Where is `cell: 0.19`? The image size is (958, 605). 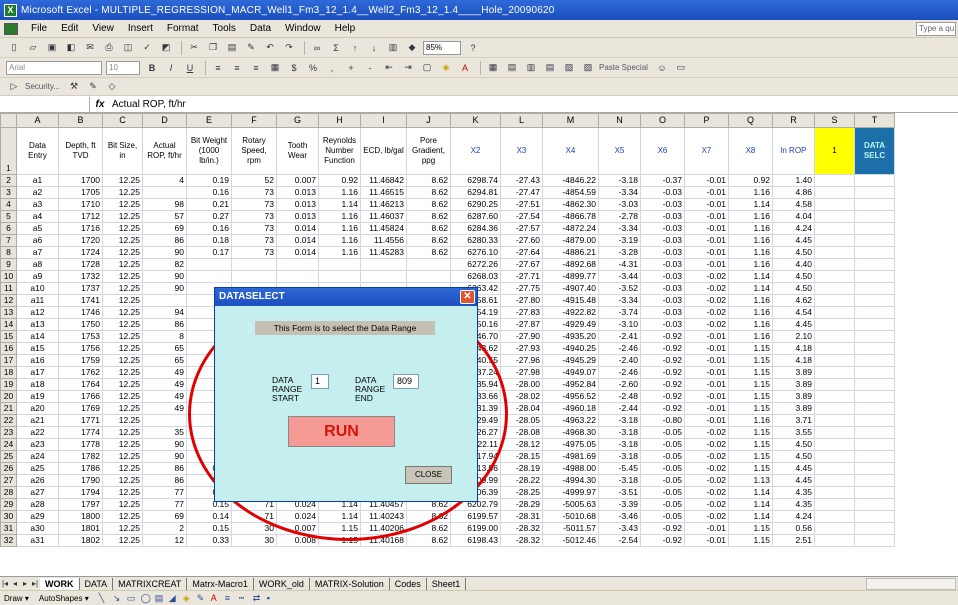
cell: 0.19 is located at coordinates (209, 180).